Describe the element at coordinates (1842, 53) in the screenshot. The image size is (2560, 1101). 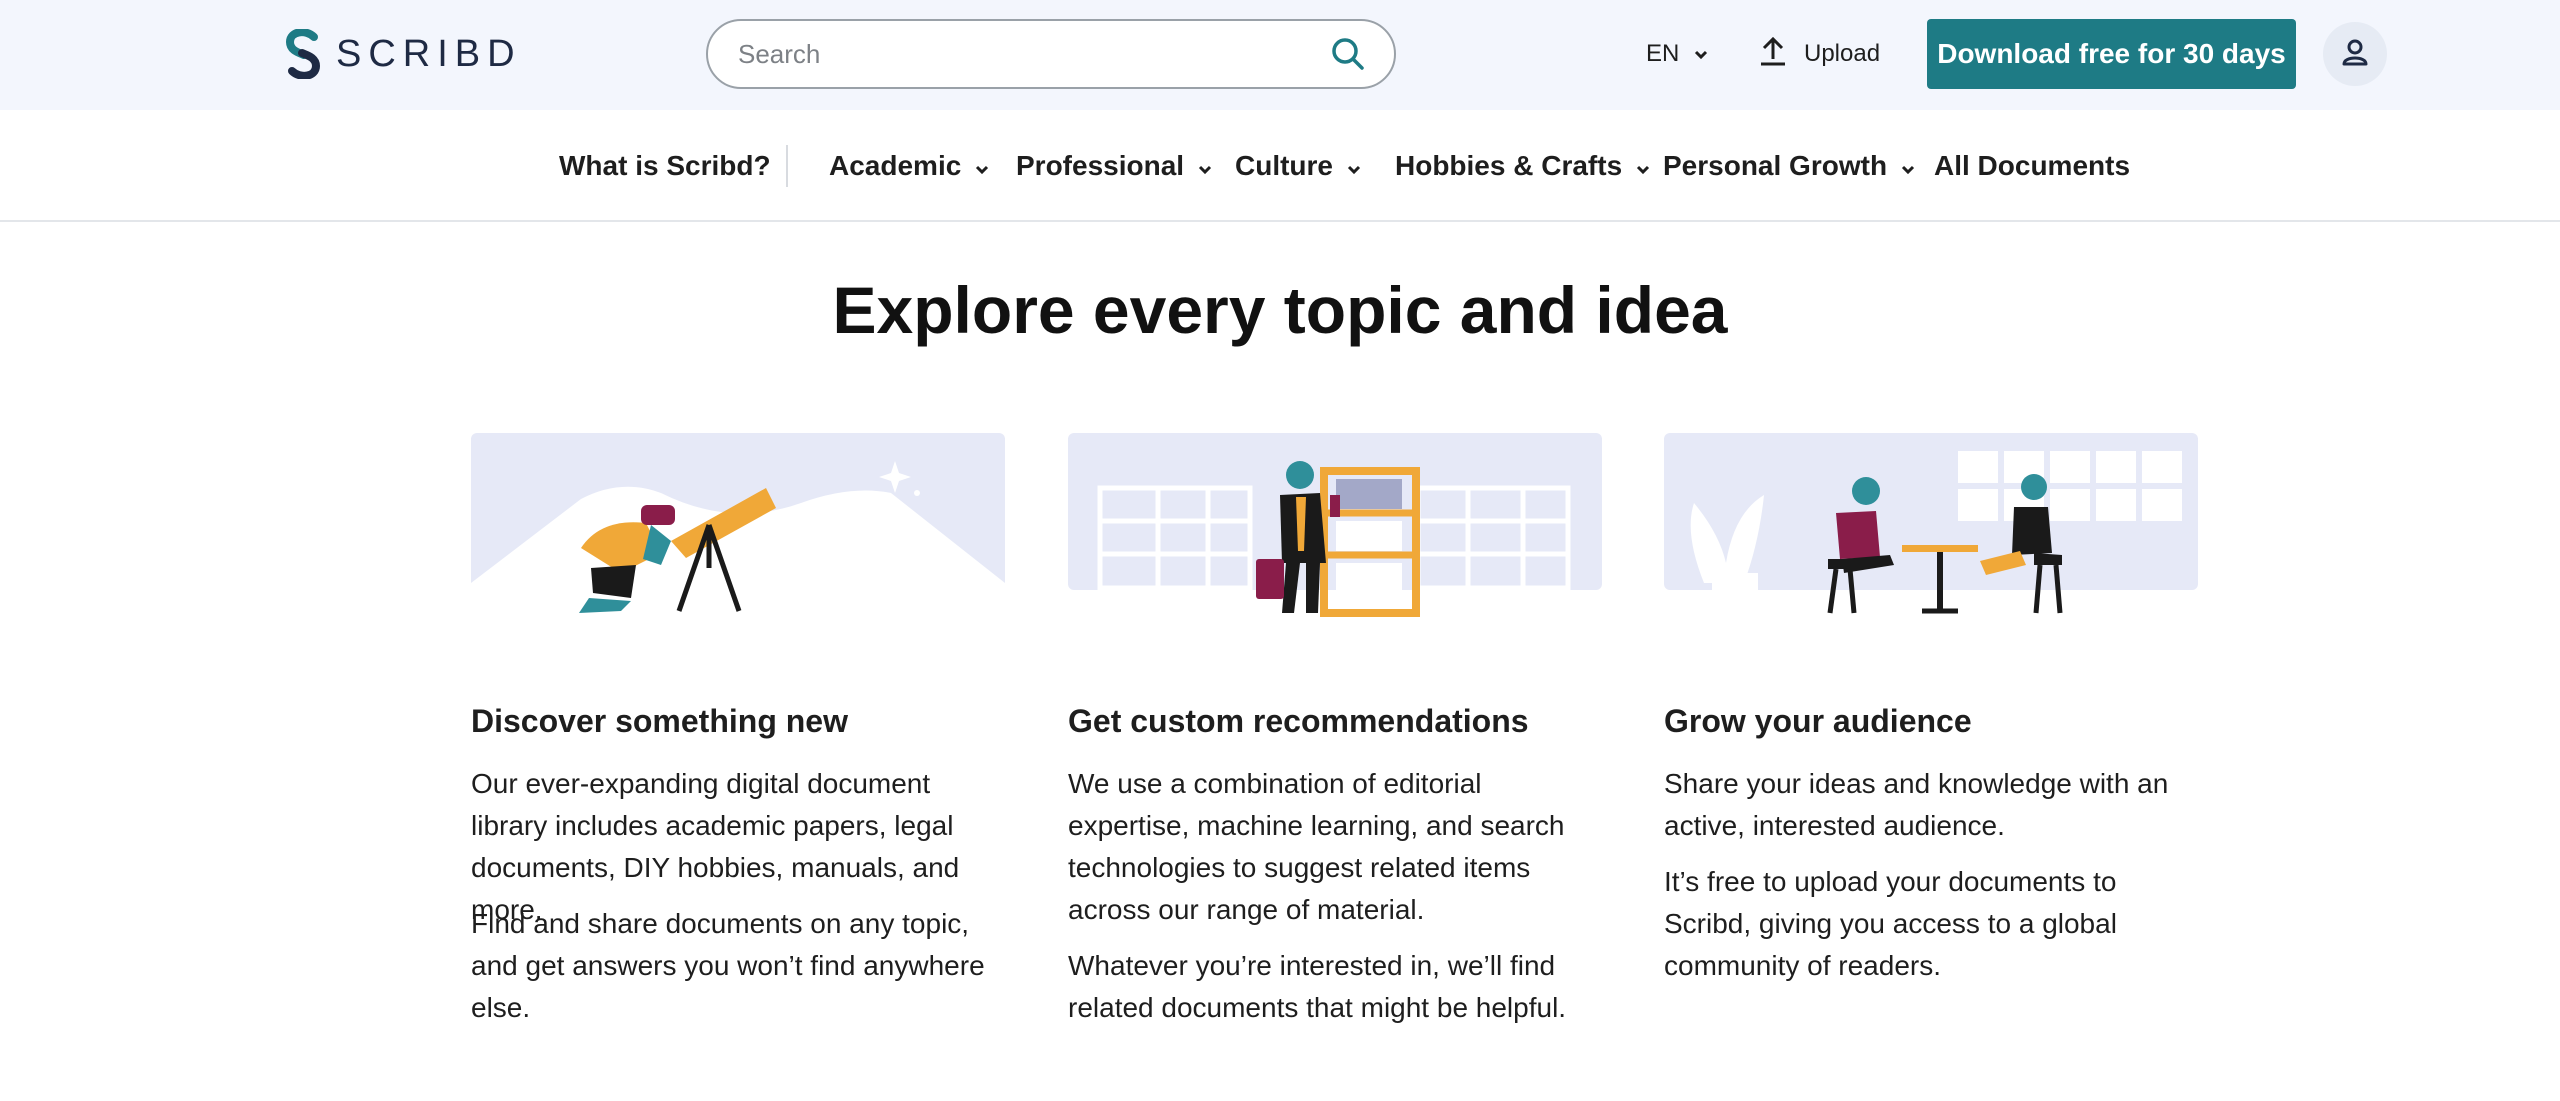
I see `upload-label: Upload` at that location.